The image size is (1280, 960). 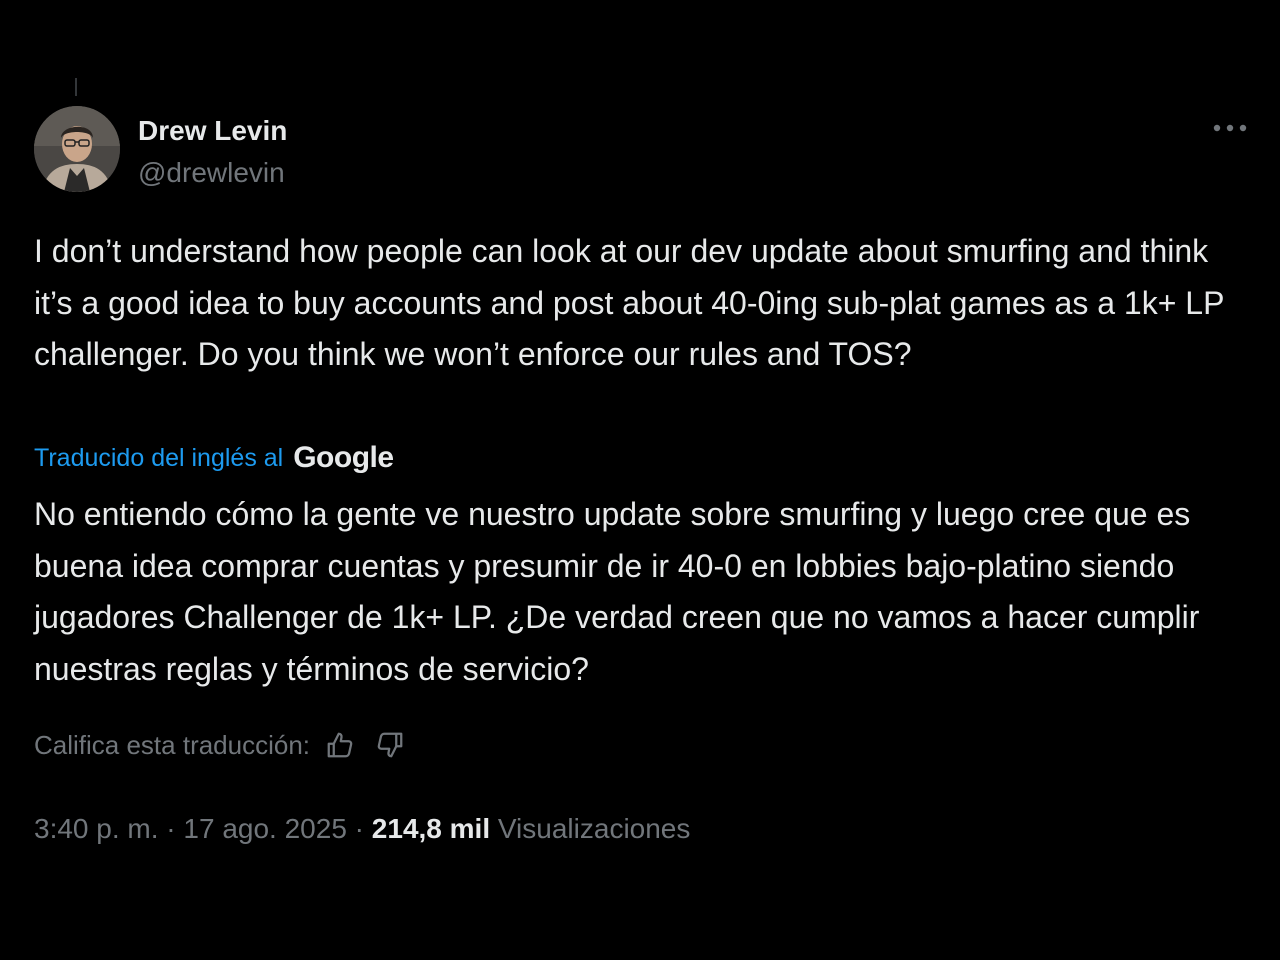 I want to click on more-horizontal-icon, so click(x=1230, y=128).